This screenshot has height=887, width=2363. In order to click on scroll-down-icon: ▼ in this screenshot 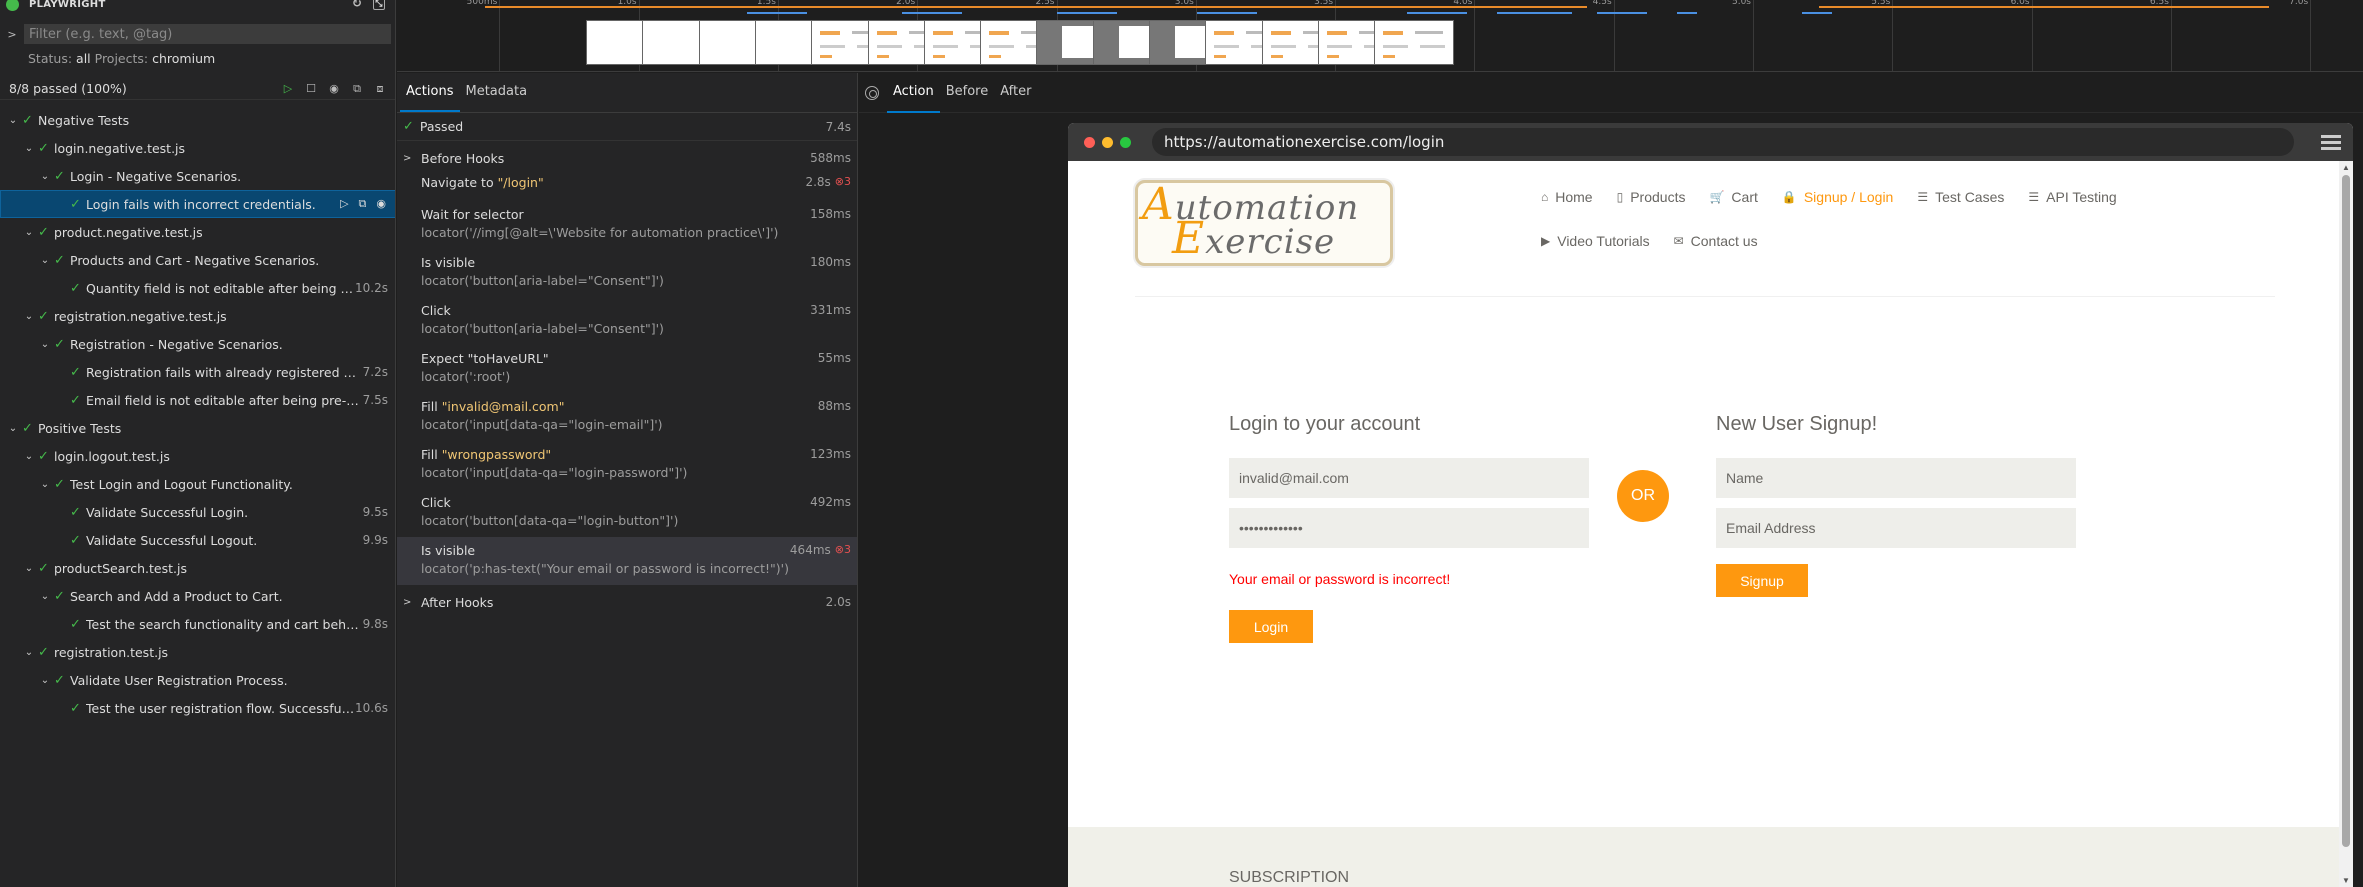, I will do `click(2346, 880)`.